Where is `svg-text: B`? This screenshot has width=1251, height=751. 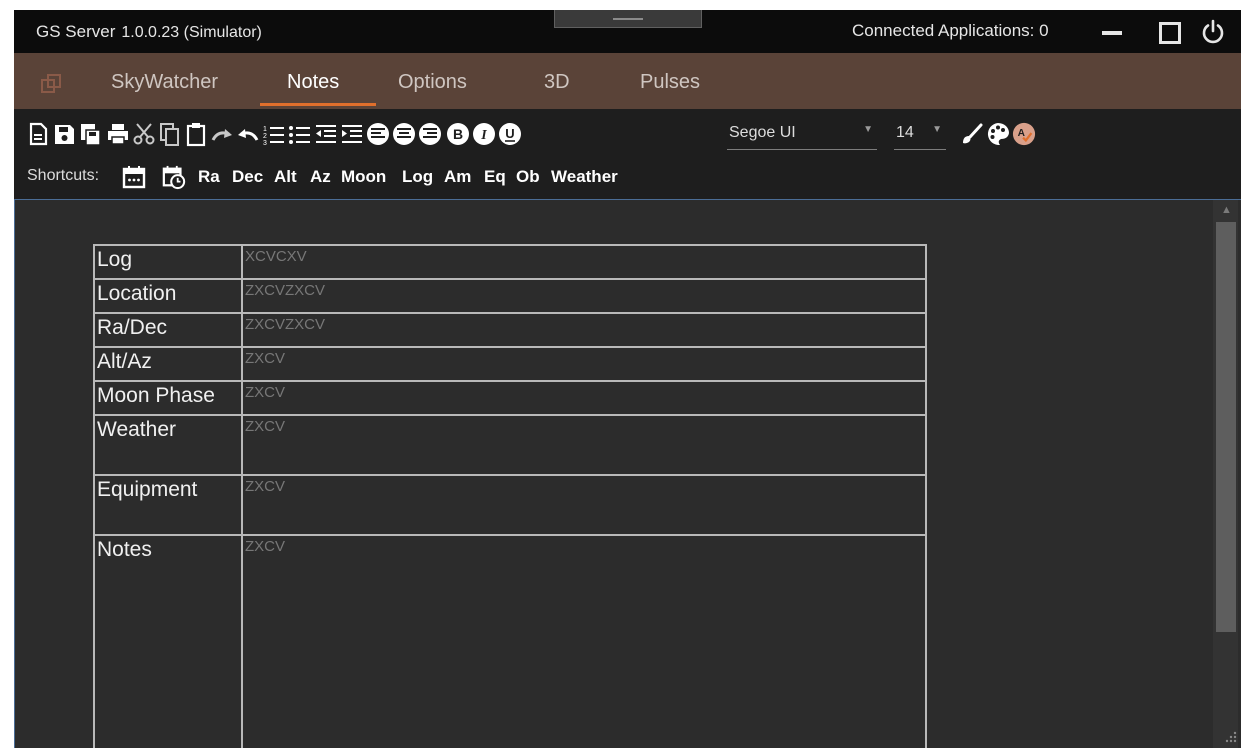 svg-text: B is located at coordinates (458, 134).